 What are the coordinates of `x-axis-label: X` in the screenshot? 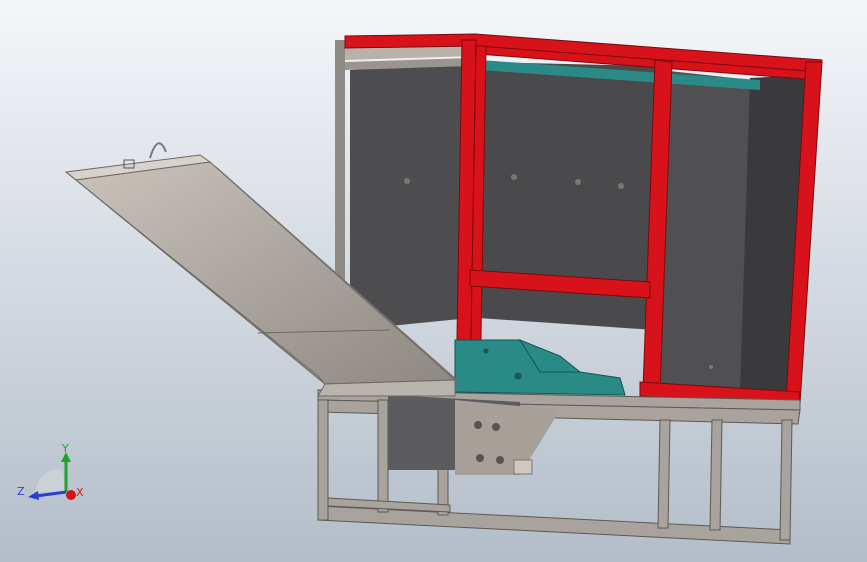 It's located at (80, 492).